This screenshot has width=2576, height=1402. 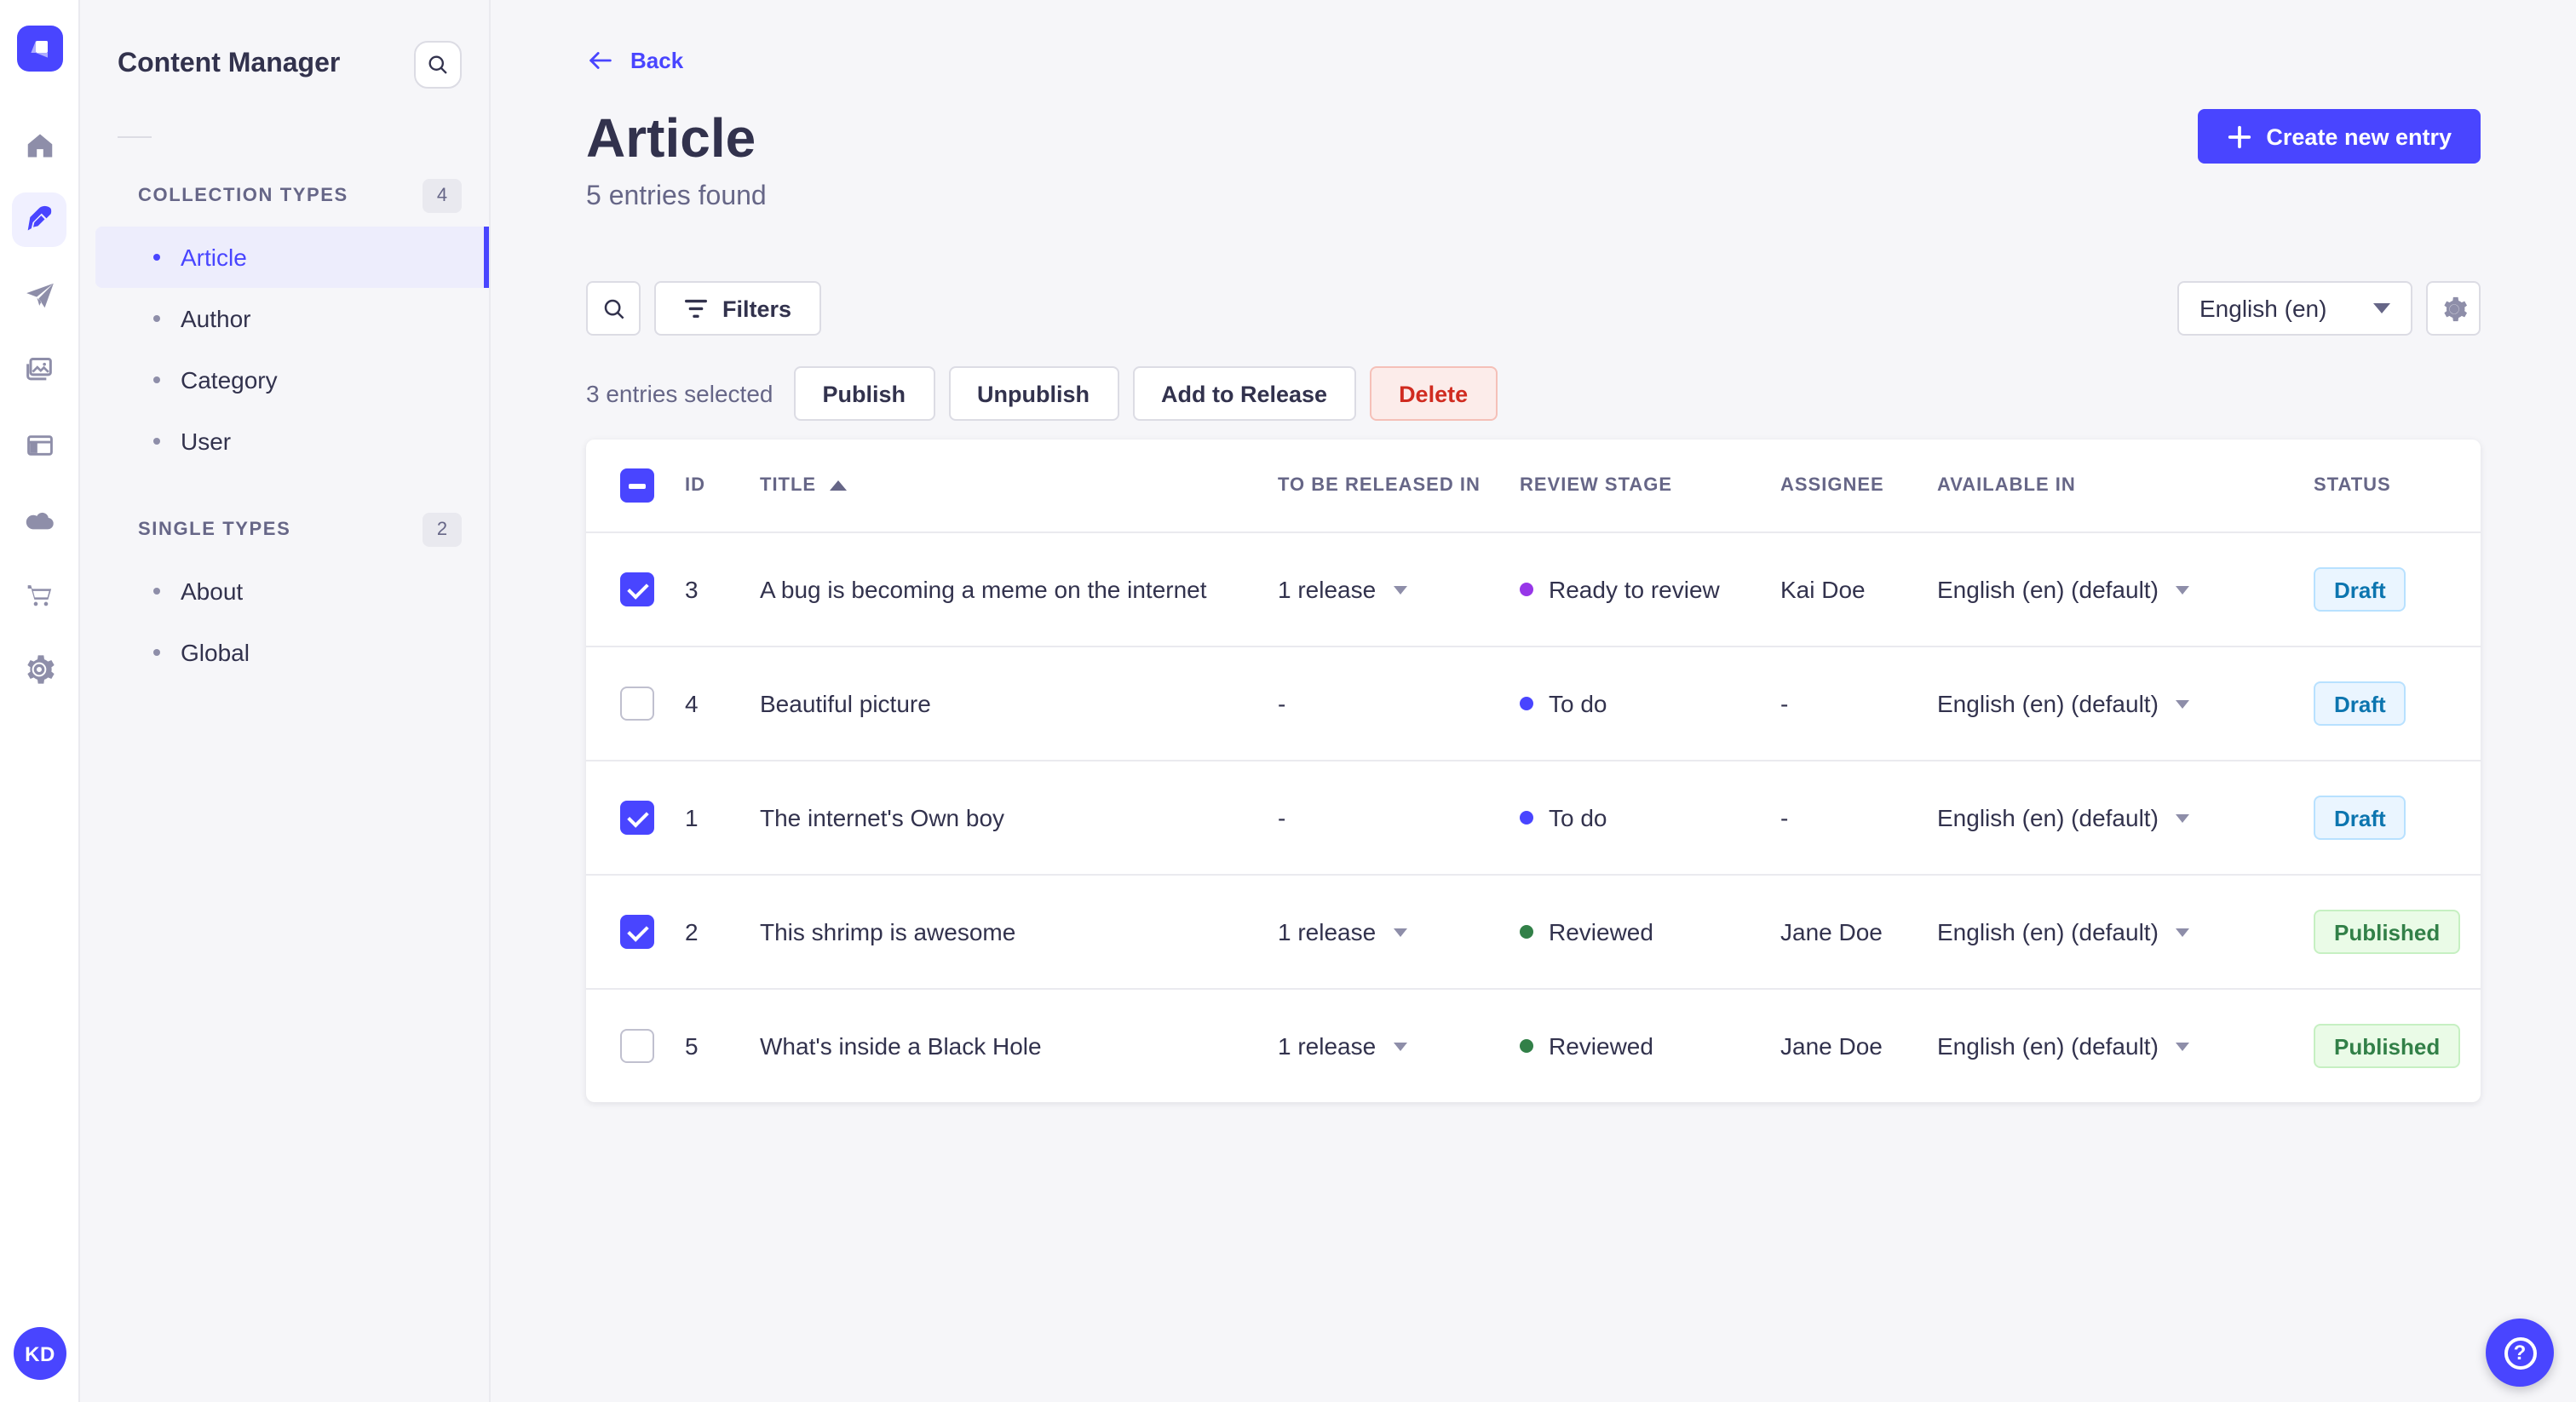 I want to click on row-release-label: 1 release, so click(x=1328, y=589).